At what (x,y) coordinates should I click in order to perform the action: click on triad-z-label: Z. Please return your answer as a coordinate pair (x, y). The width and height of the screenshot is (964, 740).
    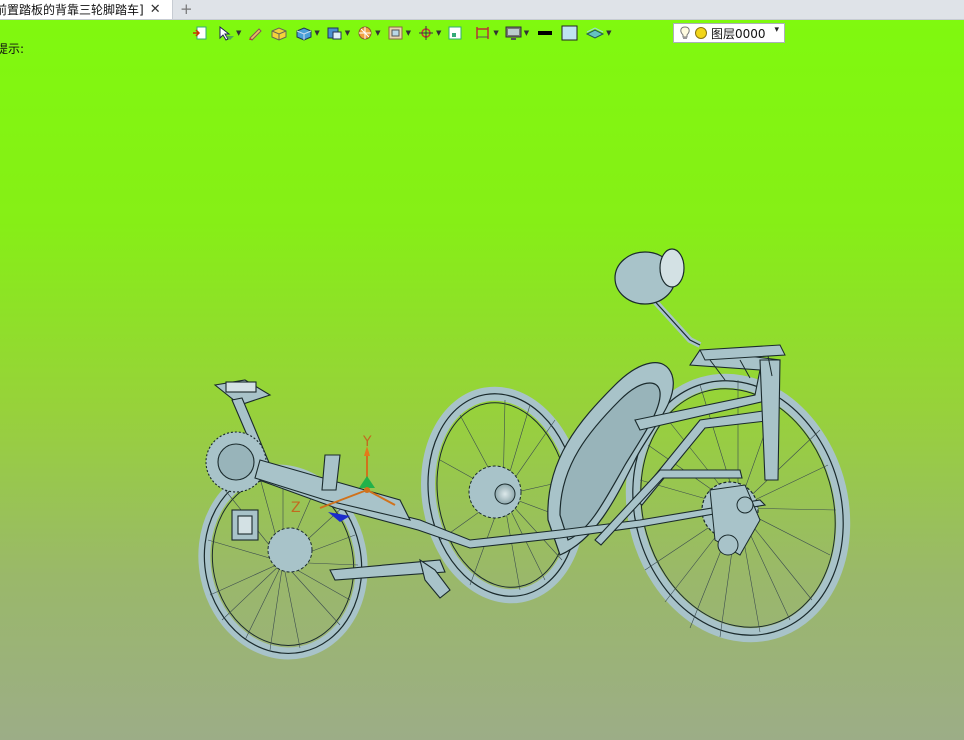
    Looking at the image, I should click on (296, 508).